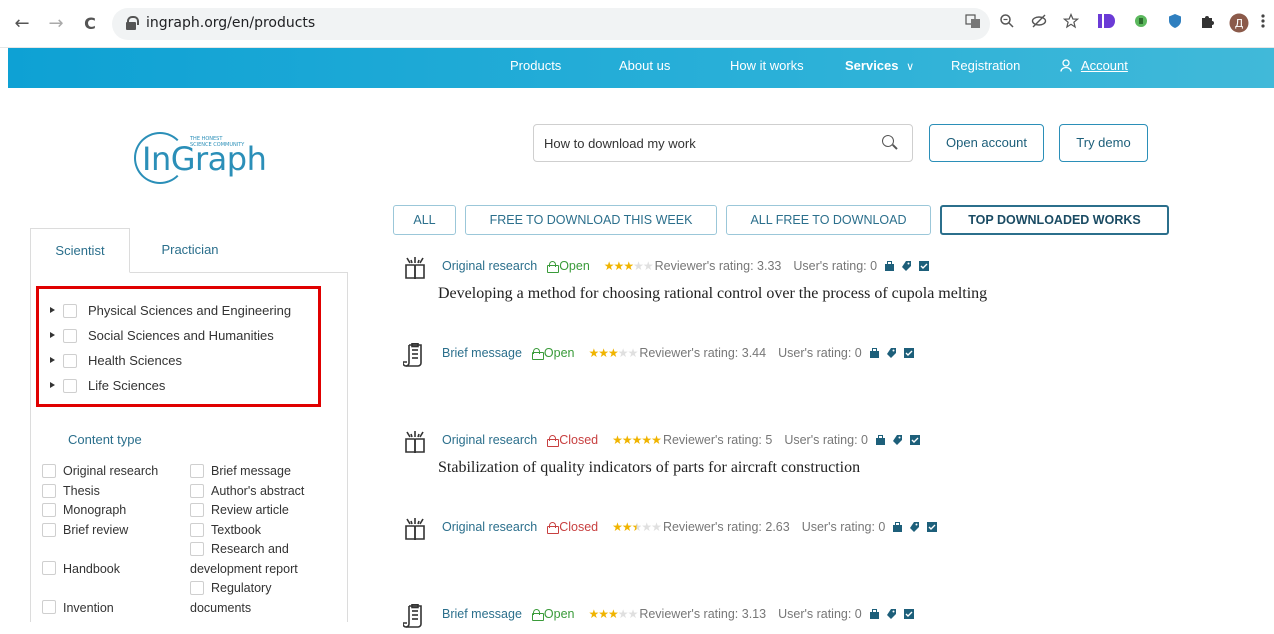  I want to click on reviewer-rating: Reviewer's rating: 3.13, so click(703, 614).